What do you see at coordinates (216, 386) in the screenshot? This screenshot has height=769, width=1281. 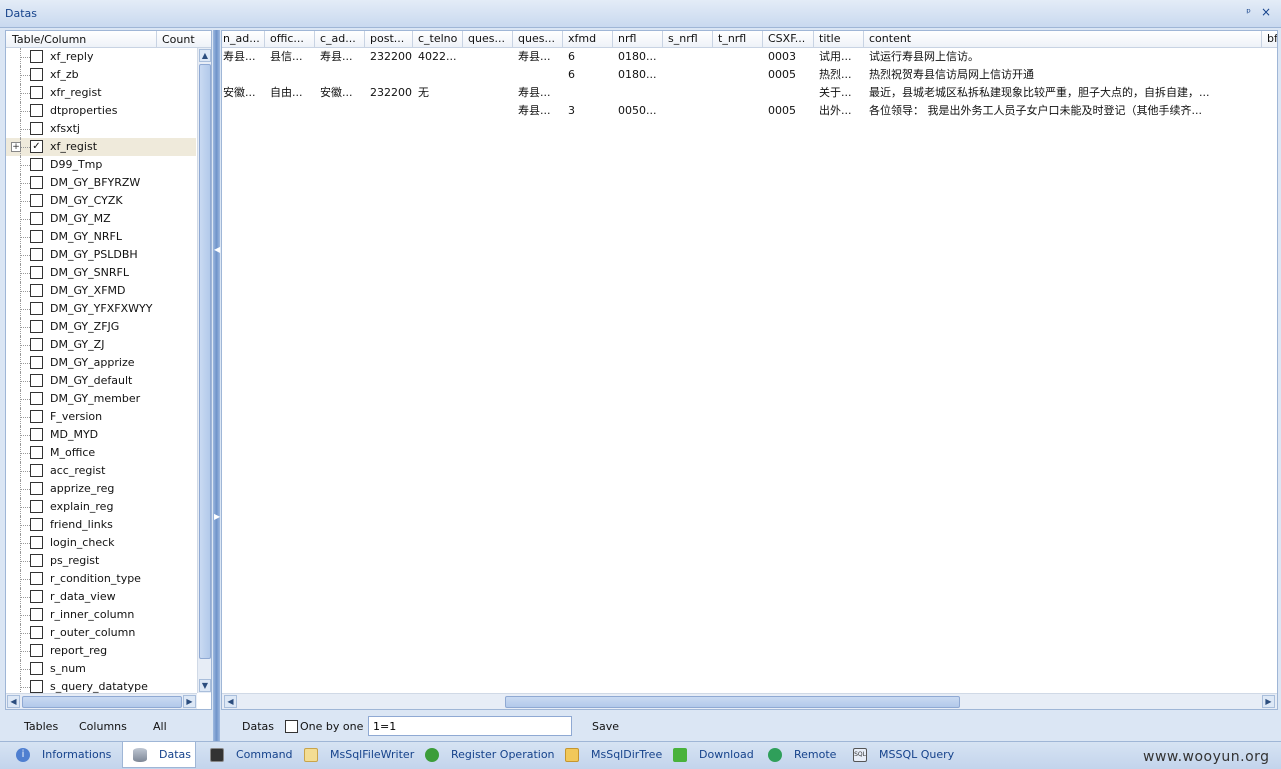 I see `panel-splitter: ◀ ▶` at bounding box center [216, 386].